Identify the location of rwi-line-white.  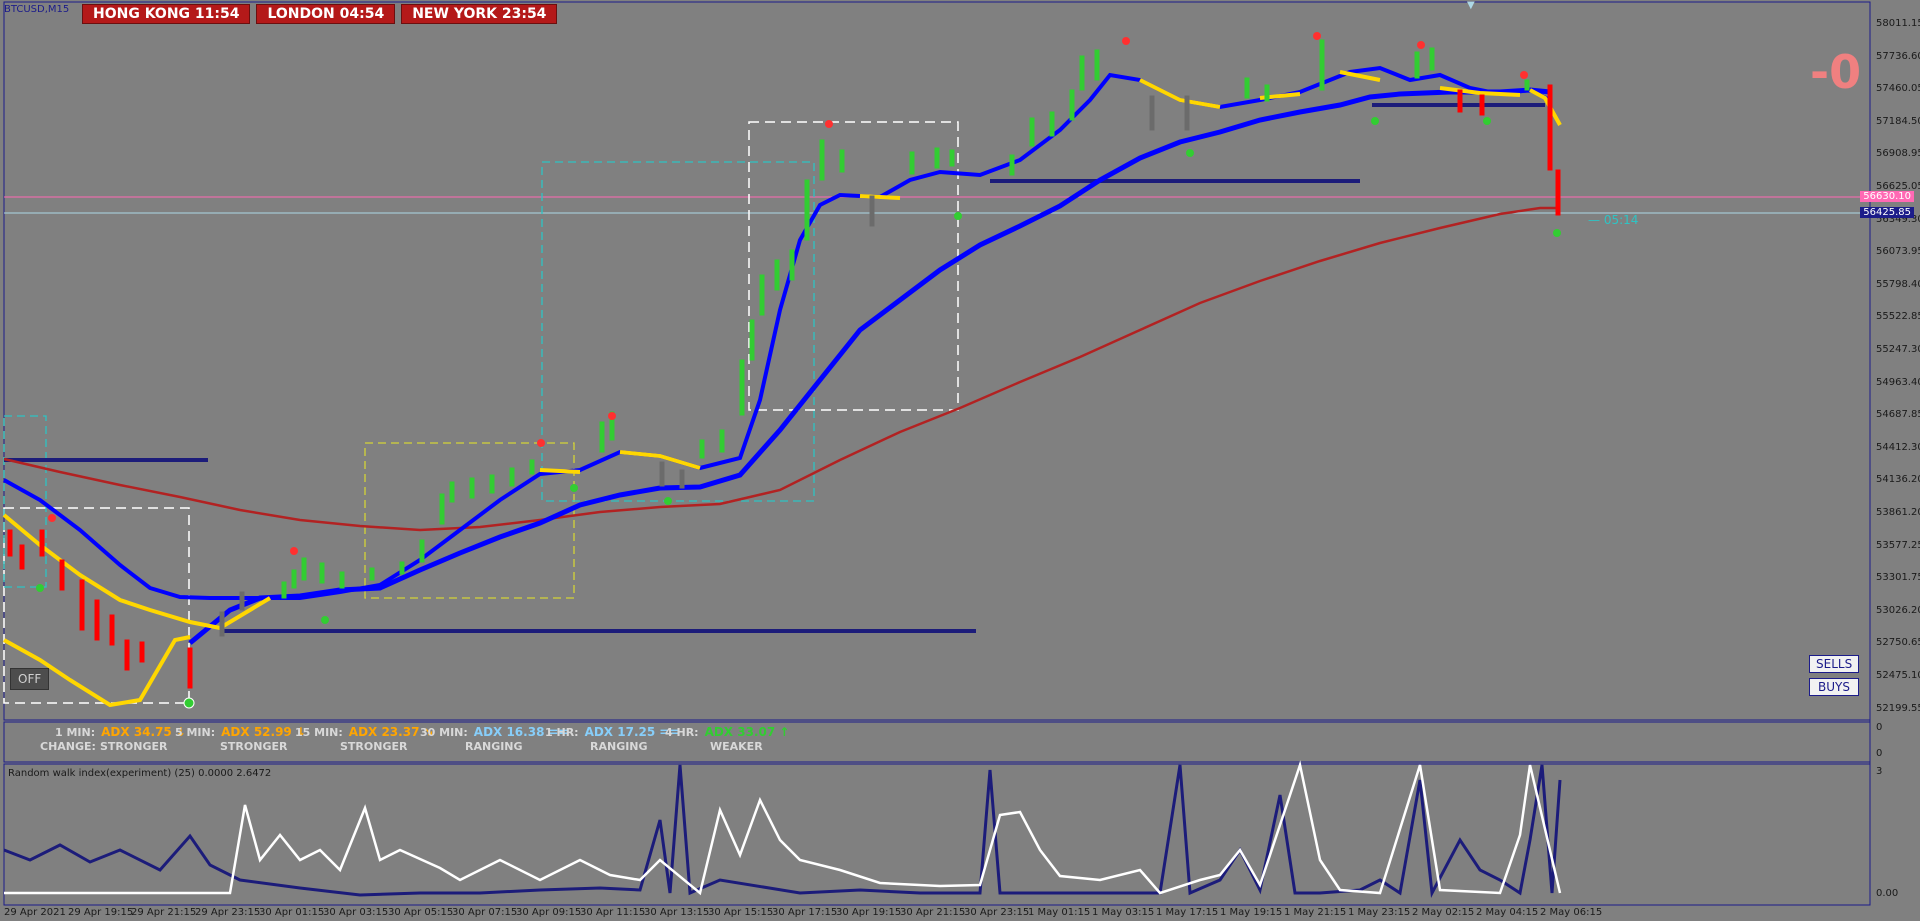
(783, 828).